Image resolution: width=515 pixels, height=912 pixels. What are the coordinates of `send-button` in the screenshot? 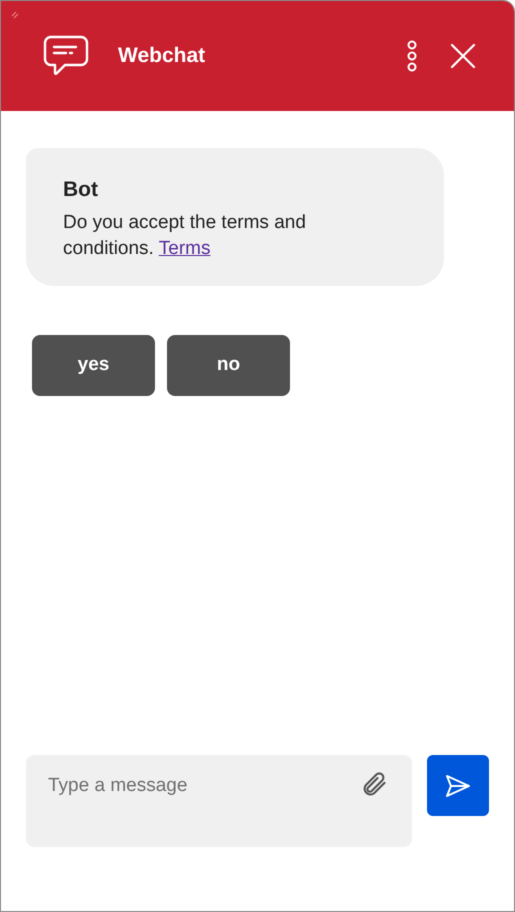 It's located at (458, 785).